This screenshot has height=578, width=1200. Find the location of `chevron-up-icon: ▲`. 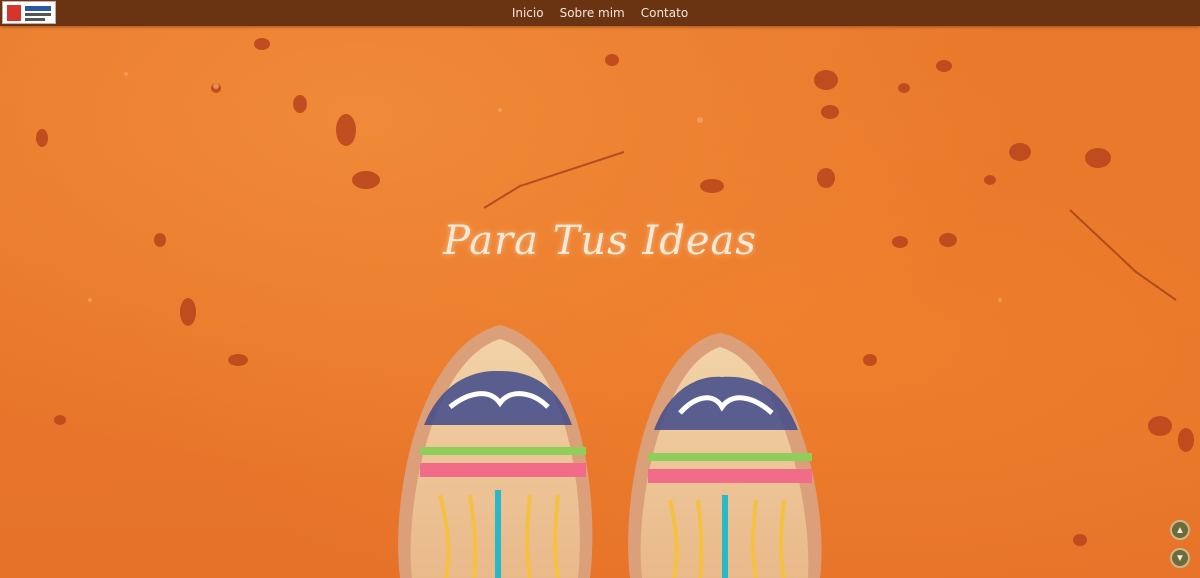

chevron-up-icon: ▲ is located at coordinates (1180, 530).